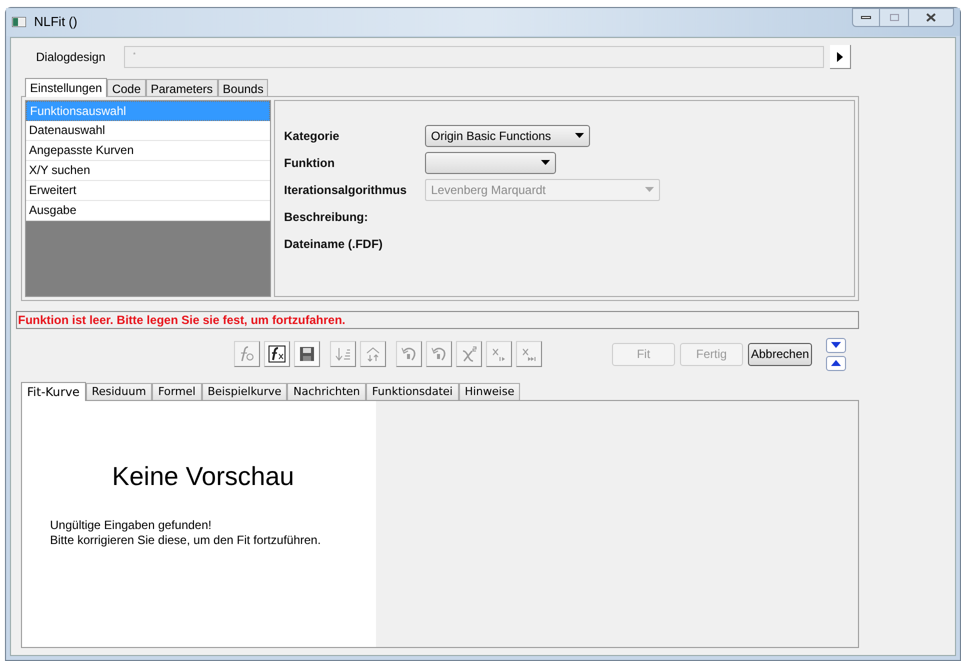 This screenshot has height=661, width=961. Describe the element at coordinates (204, 476) in the screenshot. I see `preview-heading: Keine Vorschau` at that location.